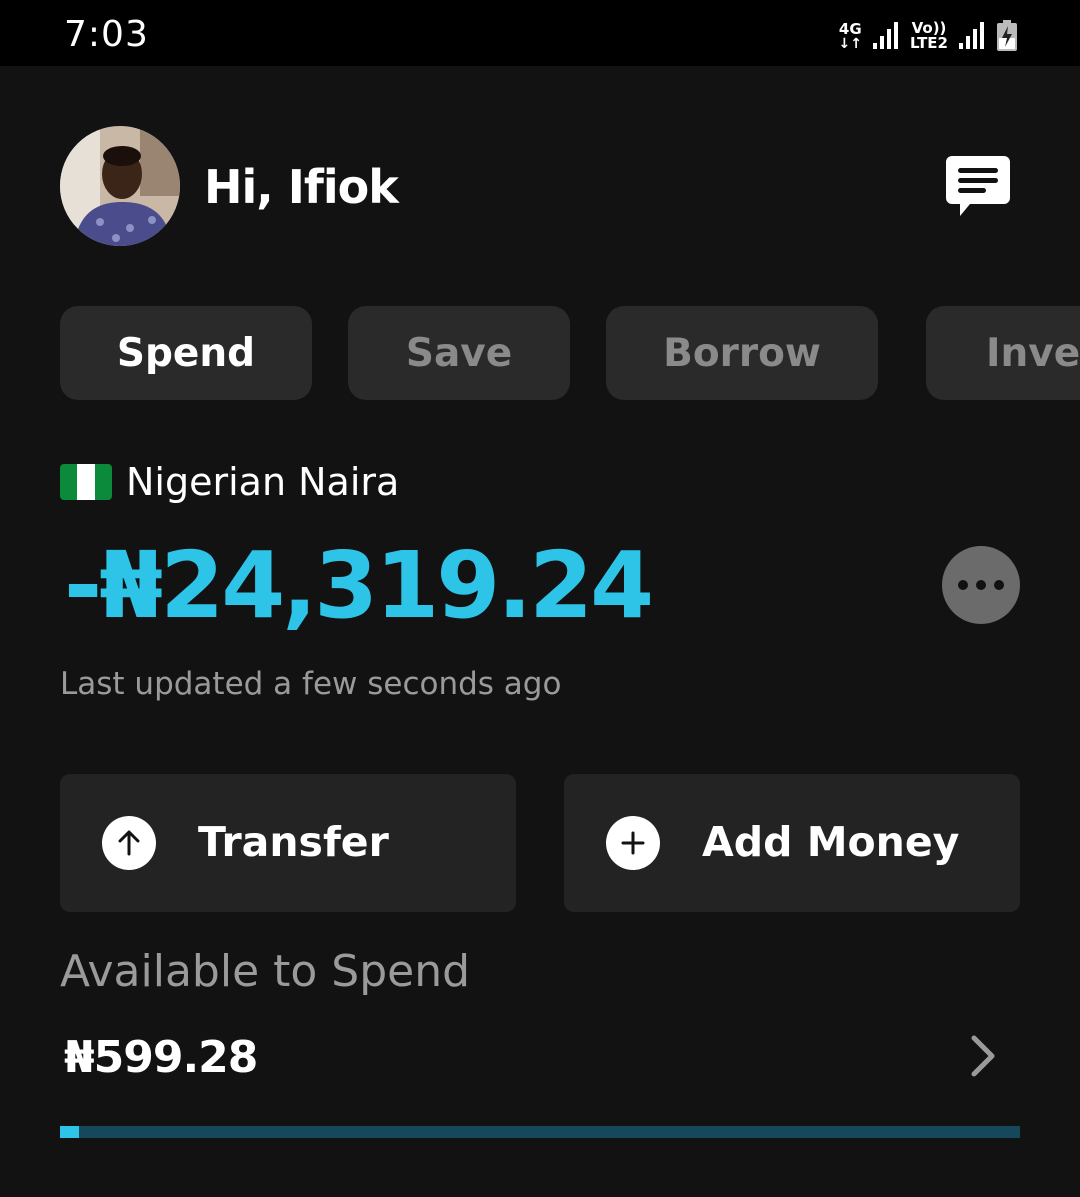 Image resolution: width=1080 pixels, height=1197 pixels. What do you see at coordinates (161, 1057) in the screenshot?
I see `available-amount: ₦599.28` at bounding box center [161, 1057].